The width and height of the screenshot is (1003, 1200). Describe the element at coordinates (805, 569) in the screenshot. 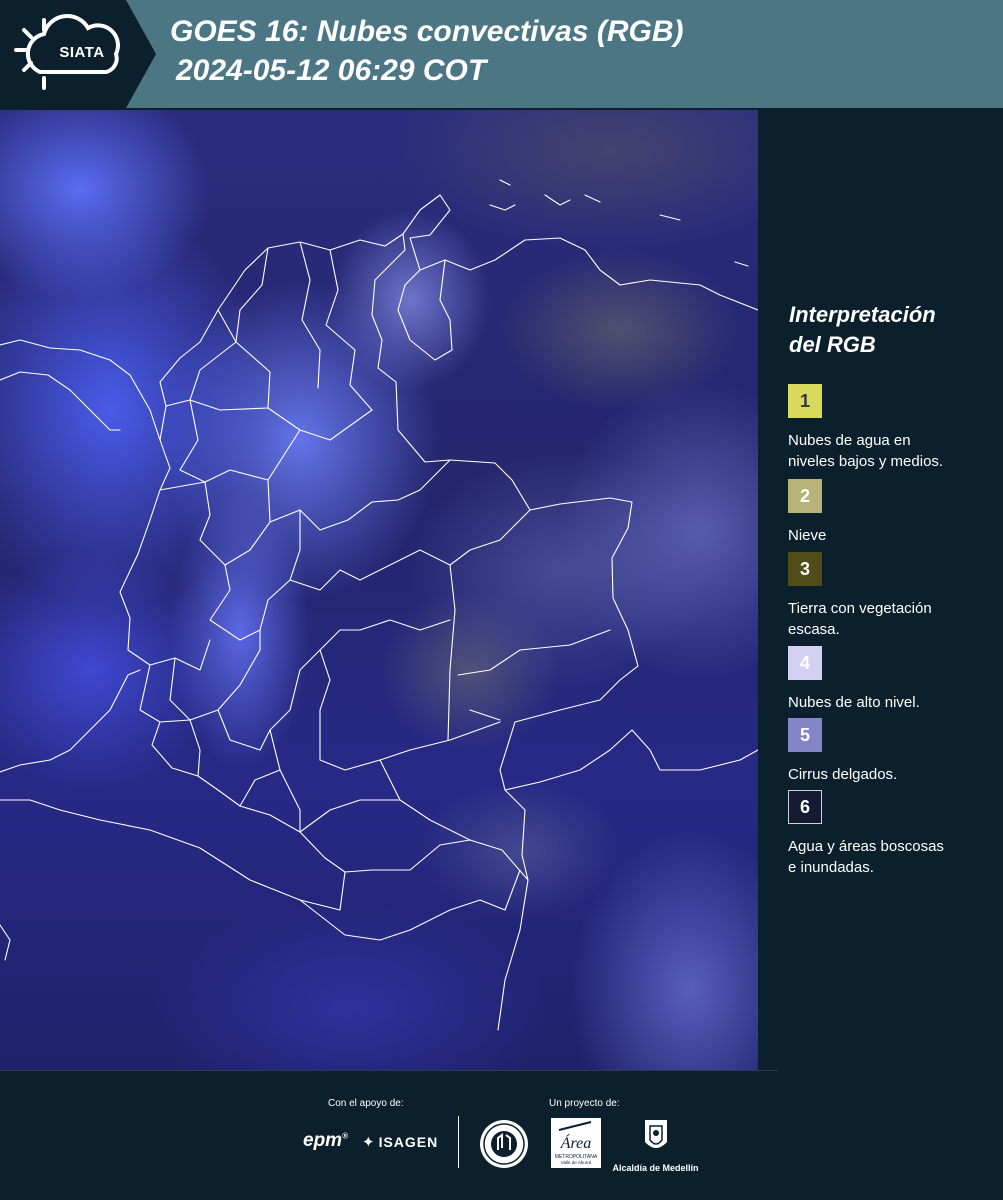

I see `legend-swatch-3: 3` at that location.